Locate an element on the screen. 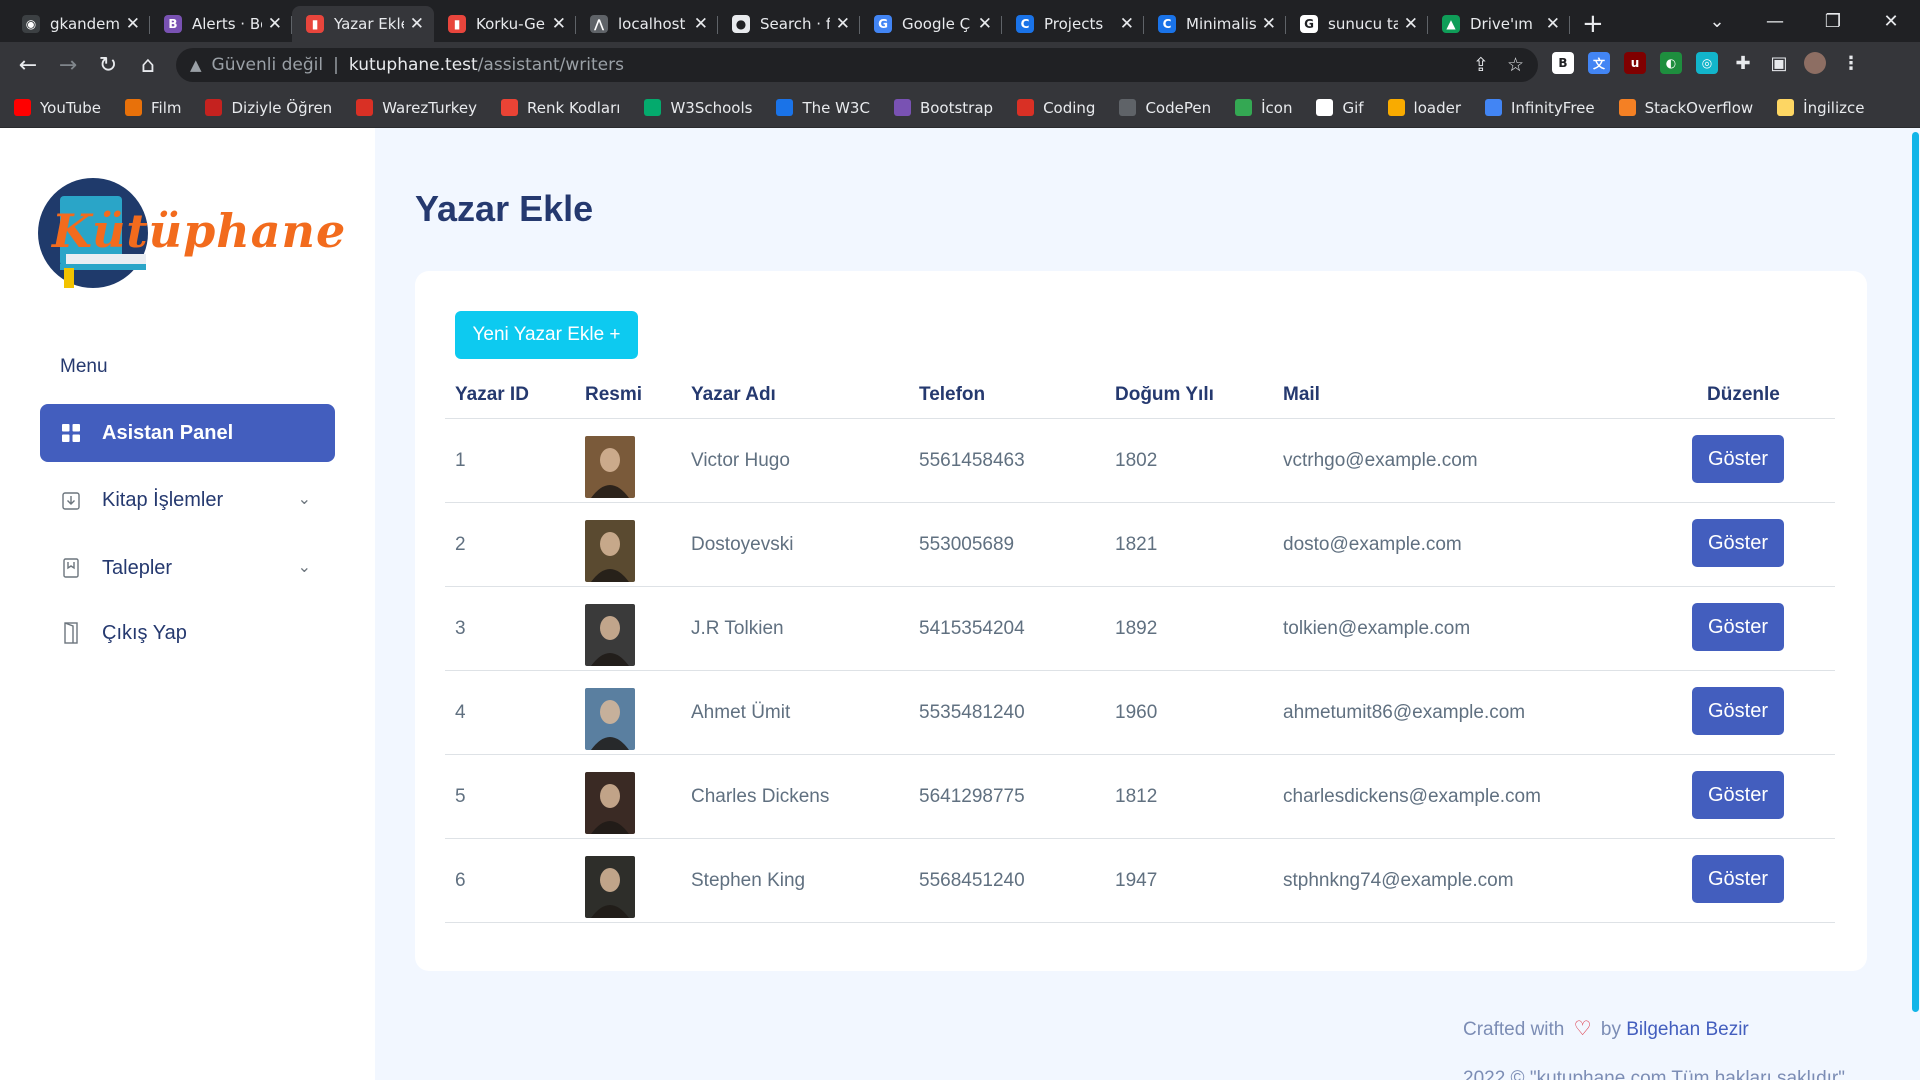  forward-icon: → is located at coordinates (68, 65).